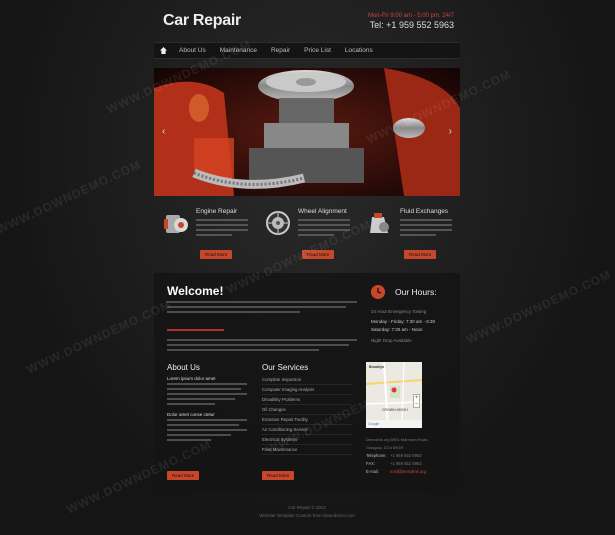 The image size is (615, 535). What do you see at coordinates (397, 329) in the screenshot?
I see `hours-line: Saturday: 7:30 am - Noon` at bounding box center [397, 329].